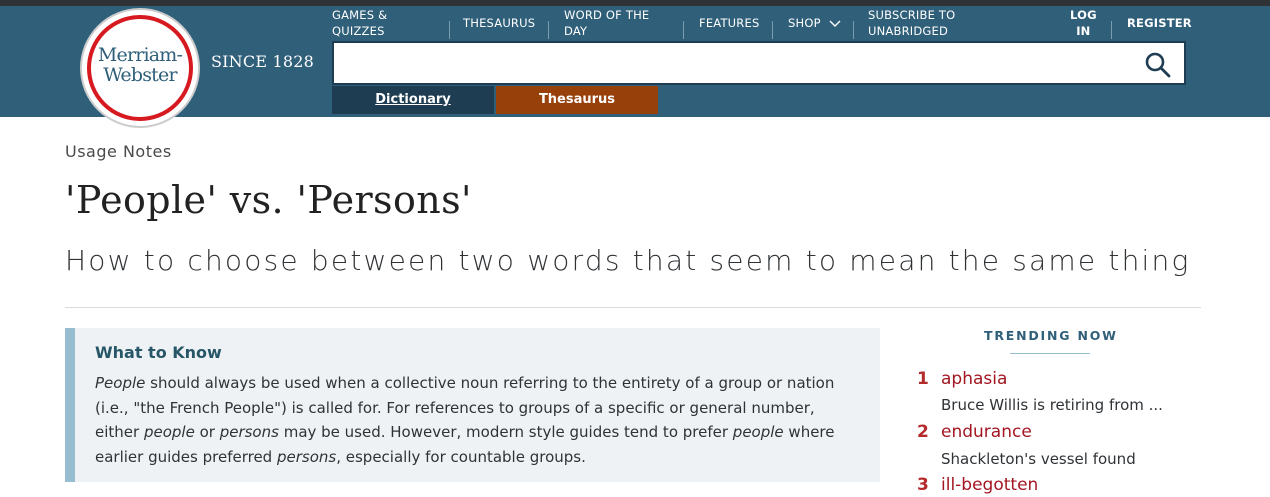  Describe the element at coordinates (576, 31) in the screenshot. I see `nav-wotd-line2: DAY` at that location.